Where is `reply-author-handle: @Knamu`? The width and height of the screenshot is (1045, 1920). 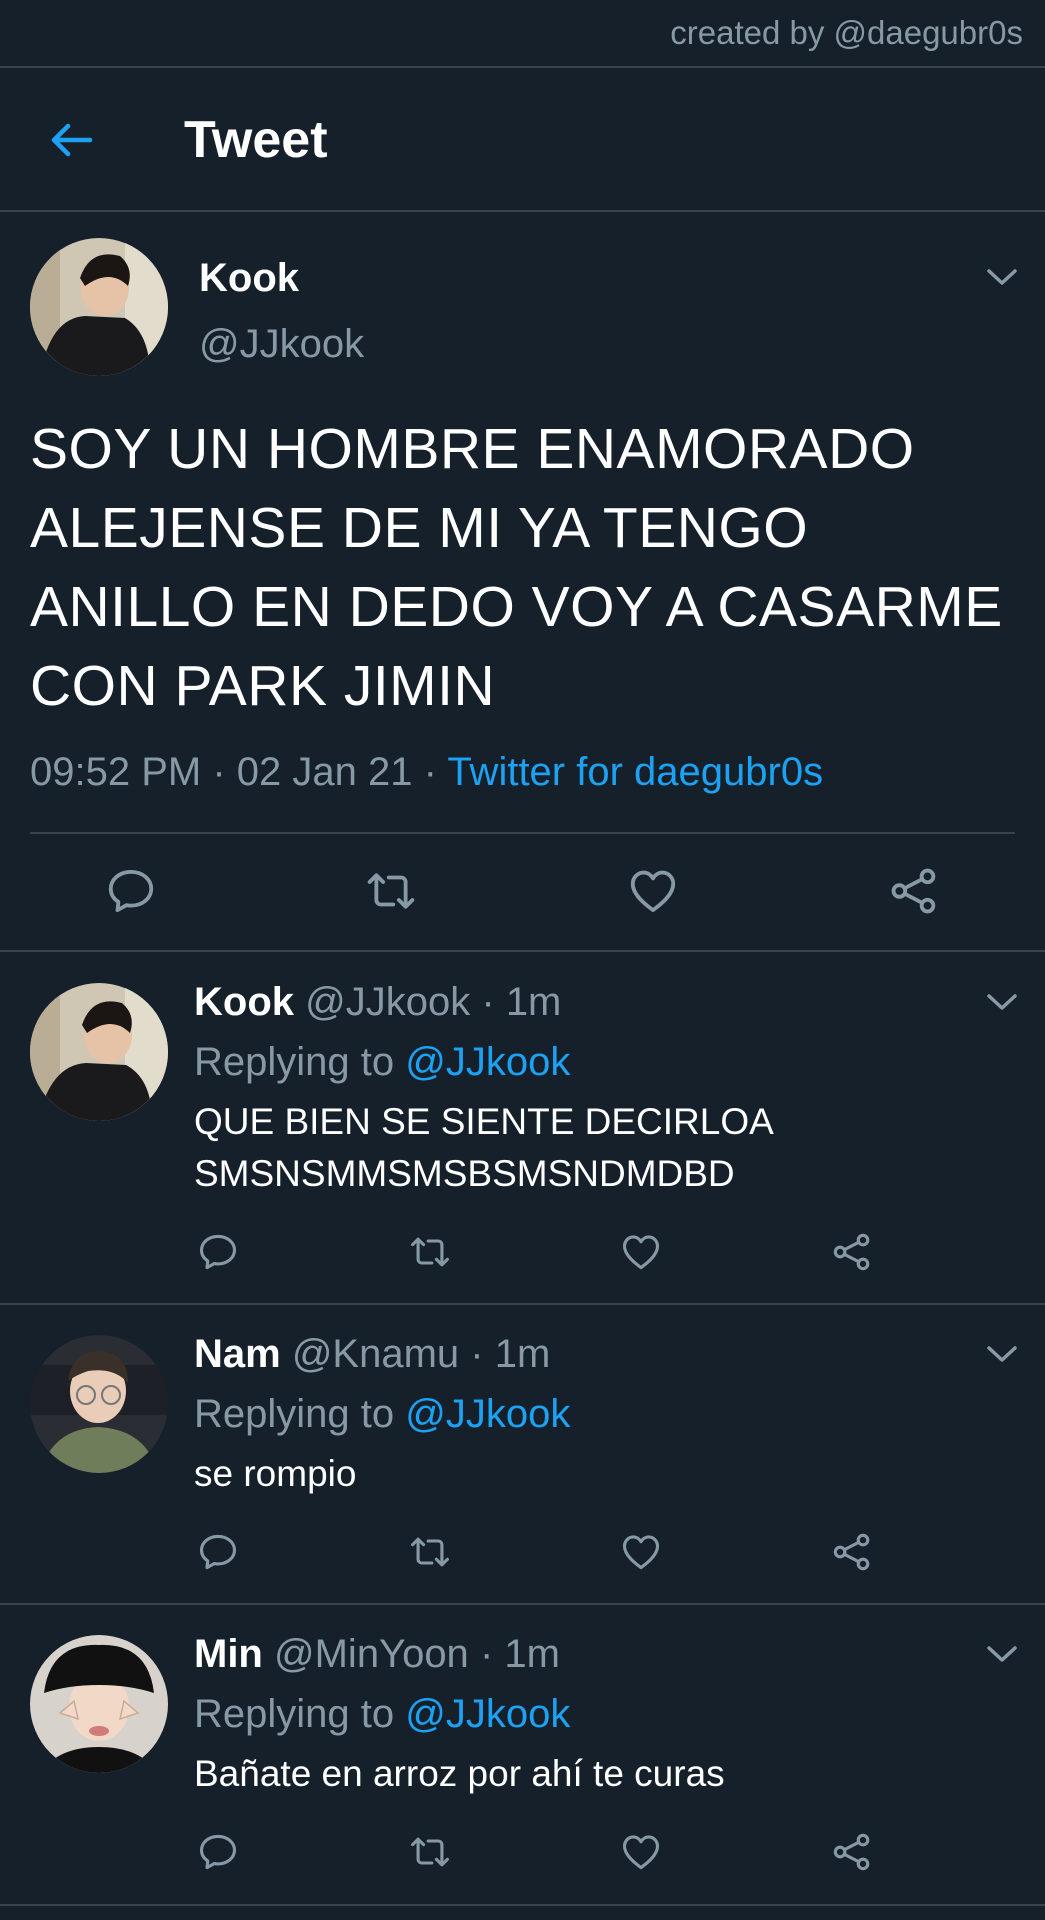 reply-author-handle: @Knamu is located at coordinates (375, 1354).